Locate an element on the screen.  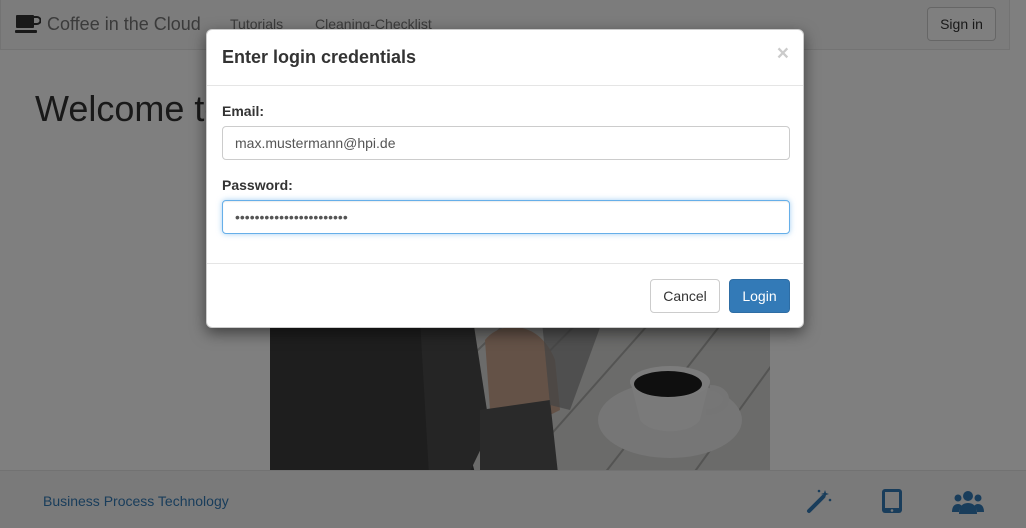
password-label: Password: is located at coordinates (257, 185).